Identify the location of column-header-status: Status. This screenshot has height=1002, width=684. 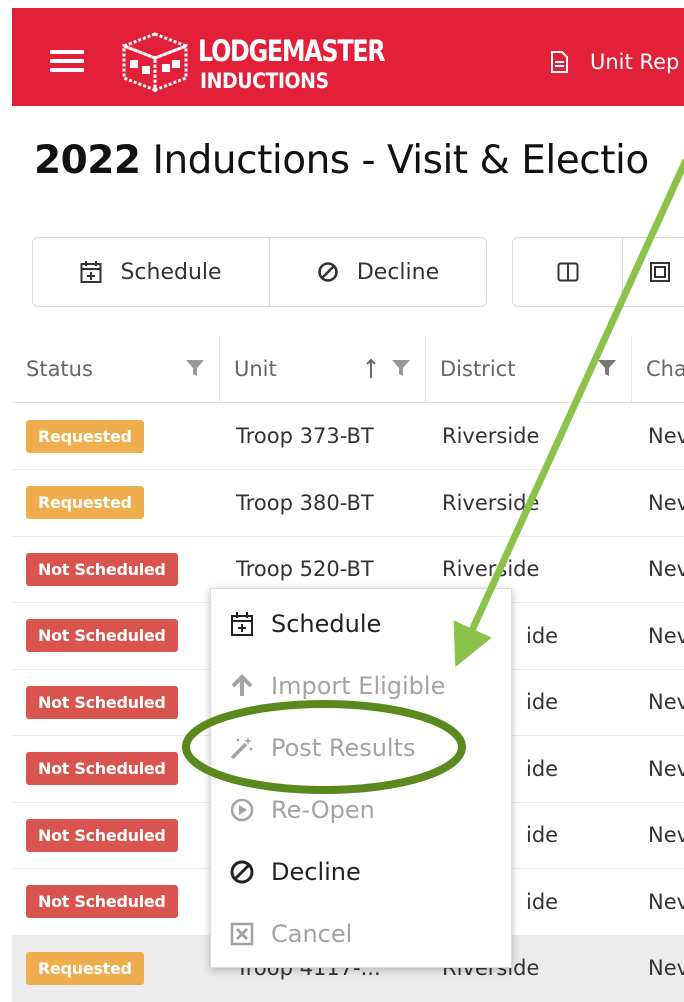
(116, 369).